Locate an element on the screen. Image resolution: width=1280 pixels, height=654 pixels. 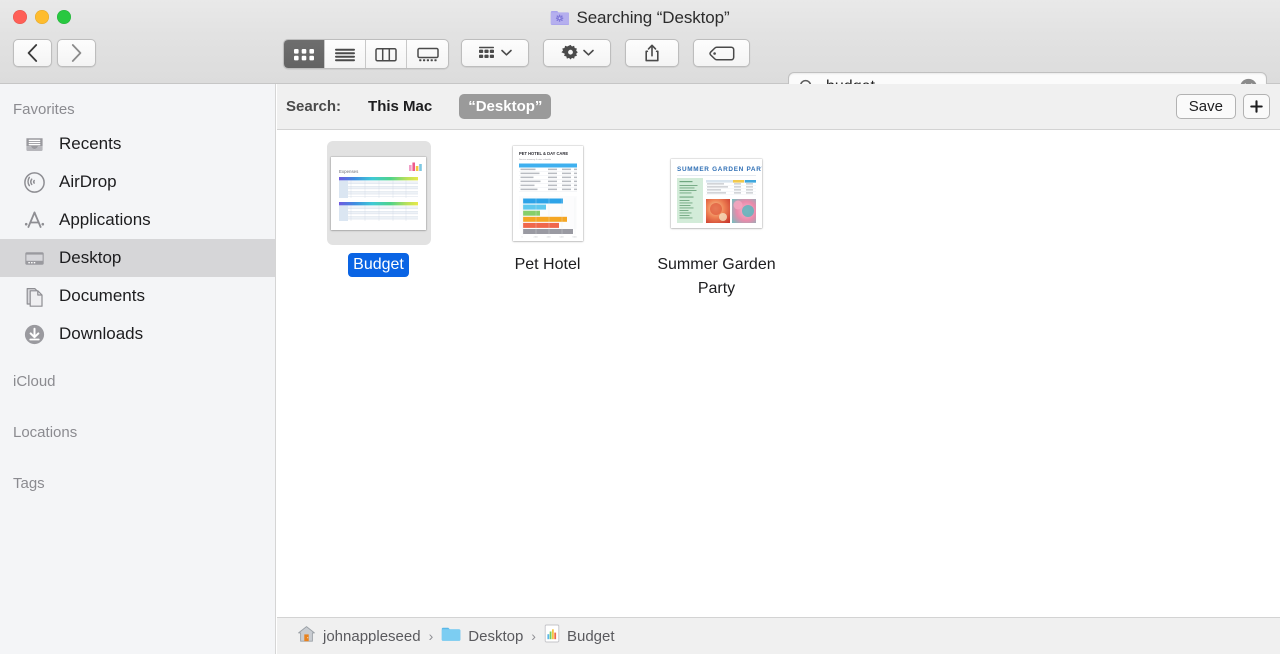
share-icon is located at coordinates (652, 52).